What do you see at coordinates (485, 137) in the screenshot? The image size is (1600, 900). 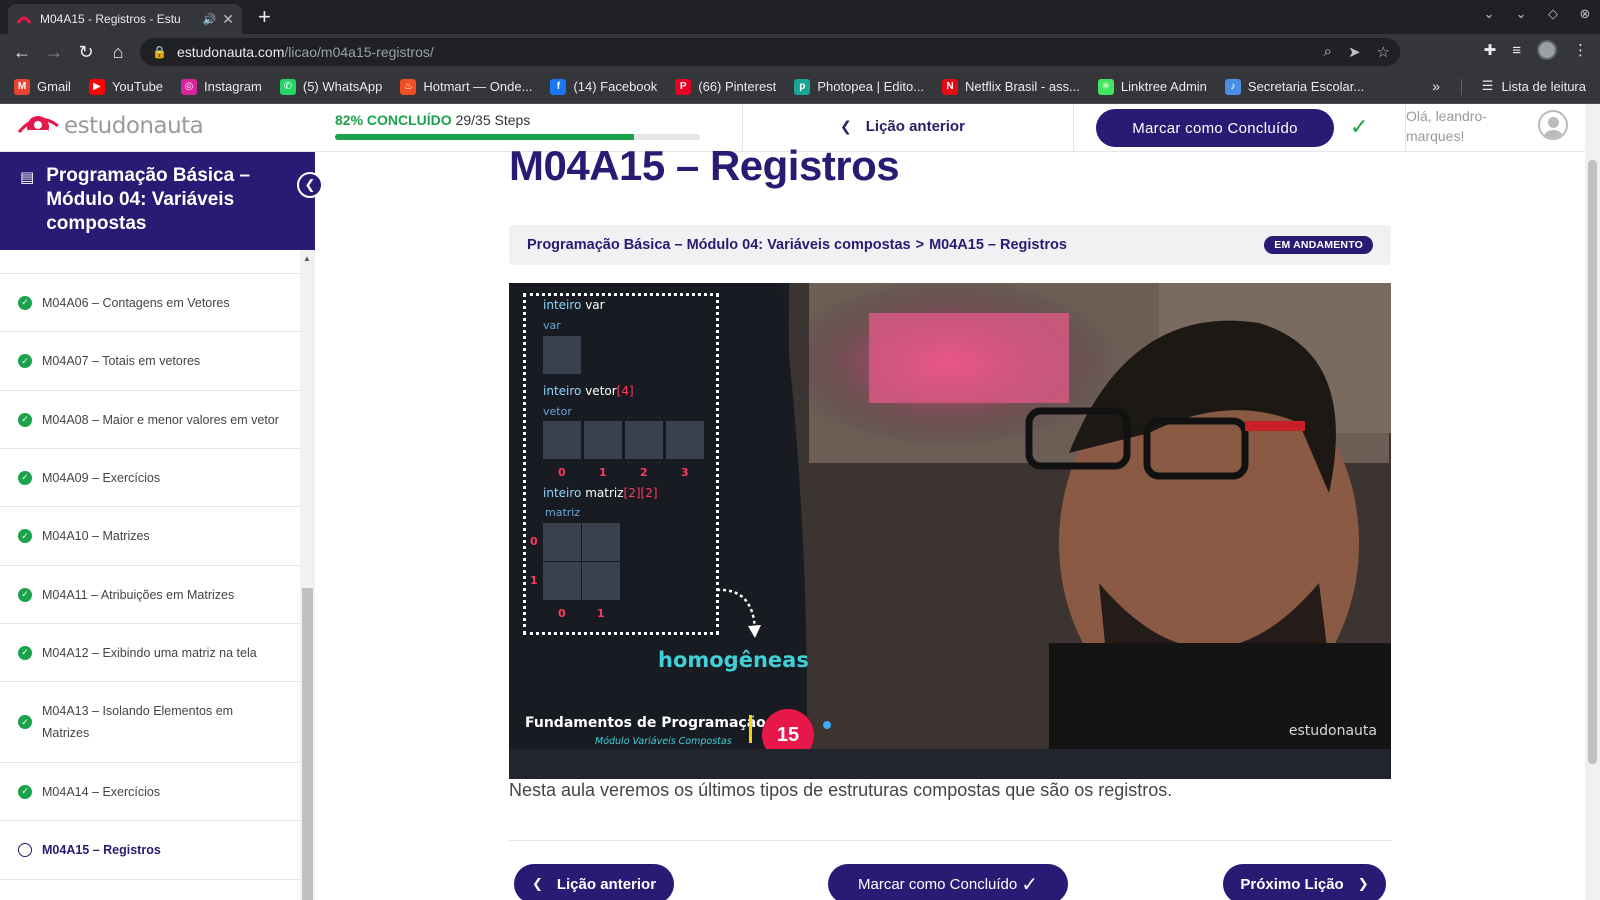 I see `progress-fill` at bounding box center [485, 137].